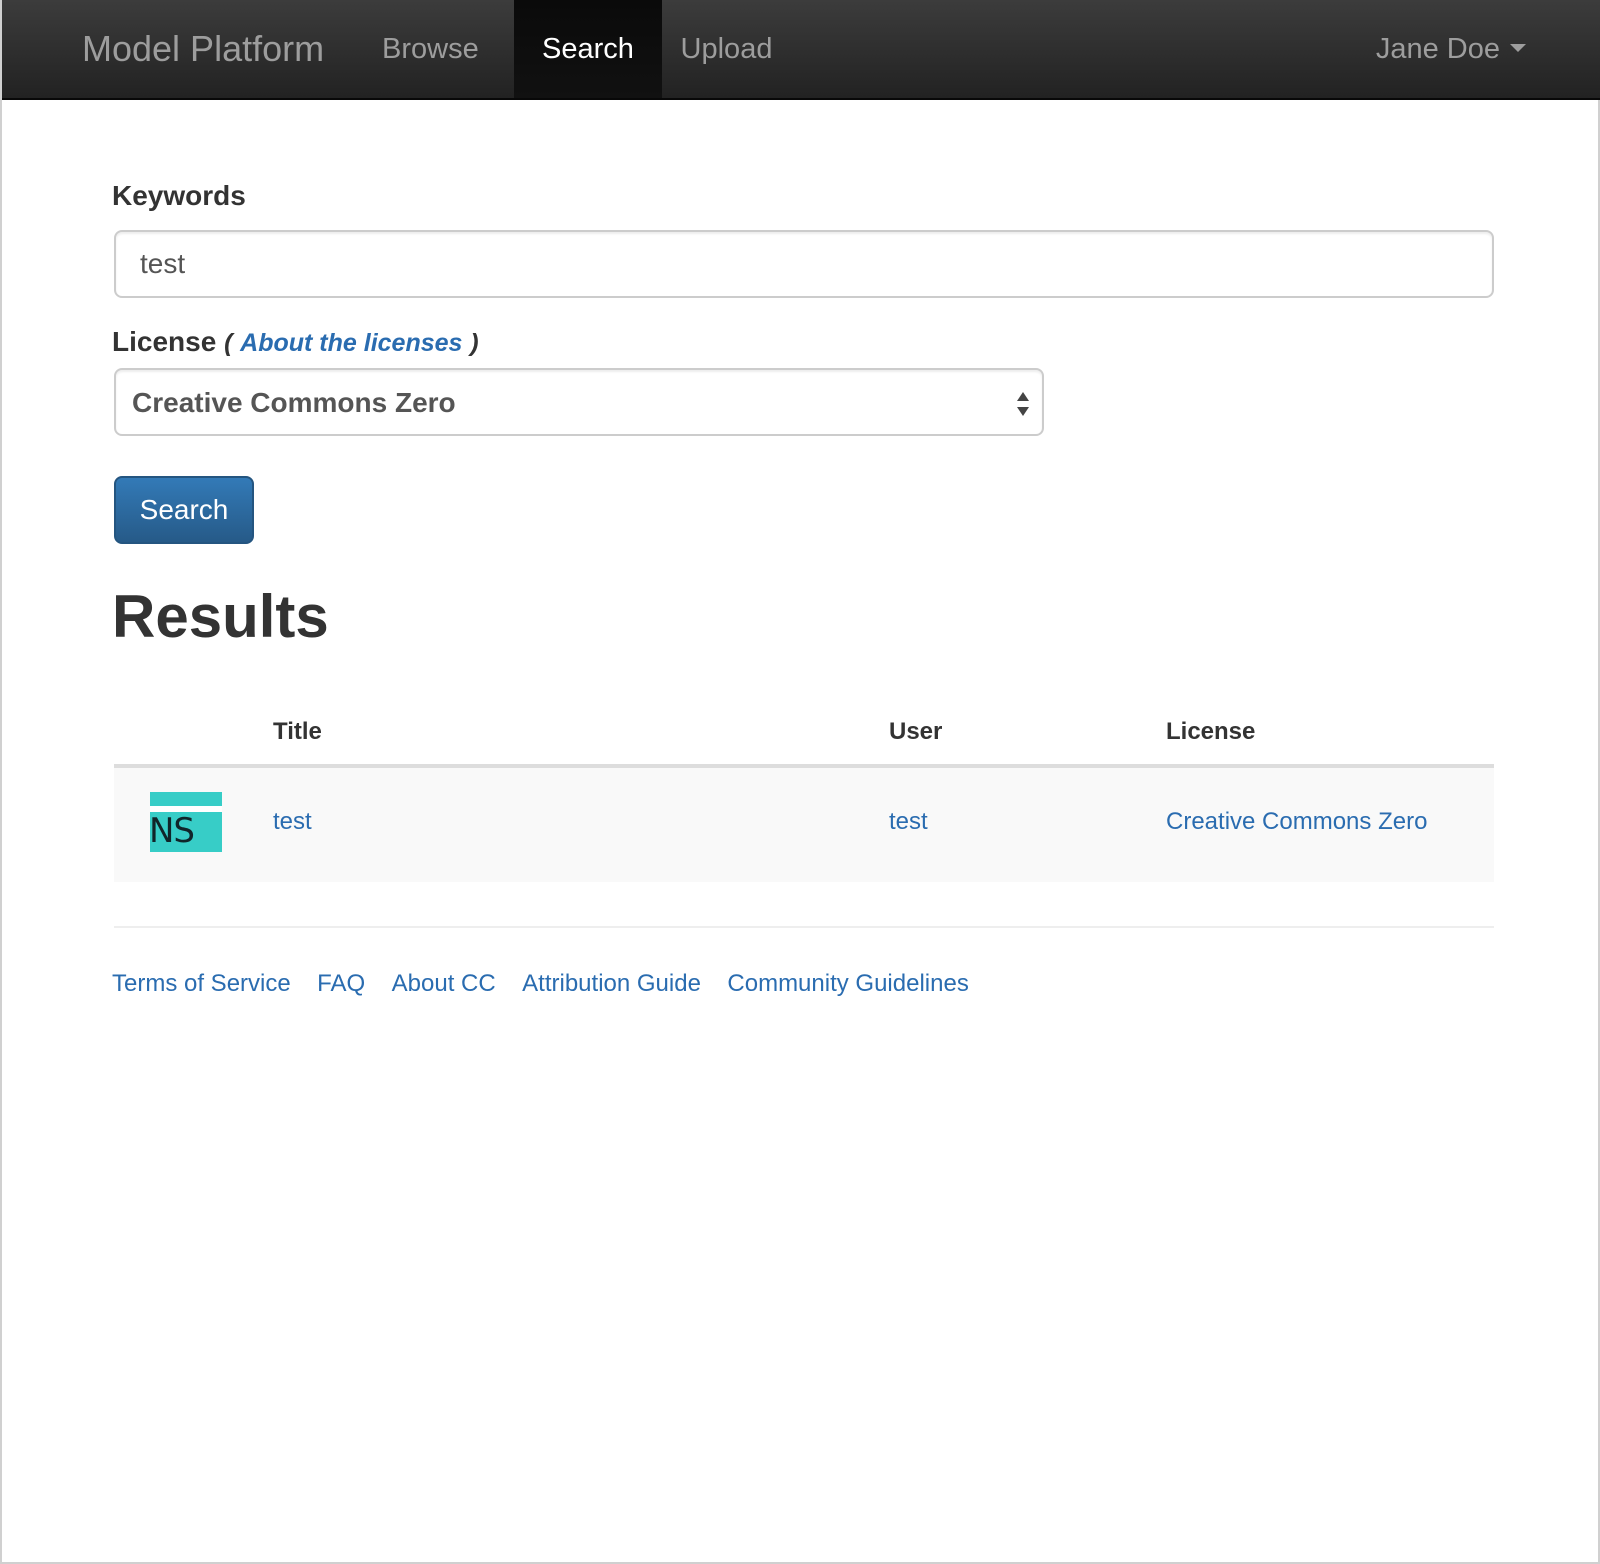  Describe the element at coordinates (172, 831) in the screenshot. I see `thumbnail-text: NS` at that location.